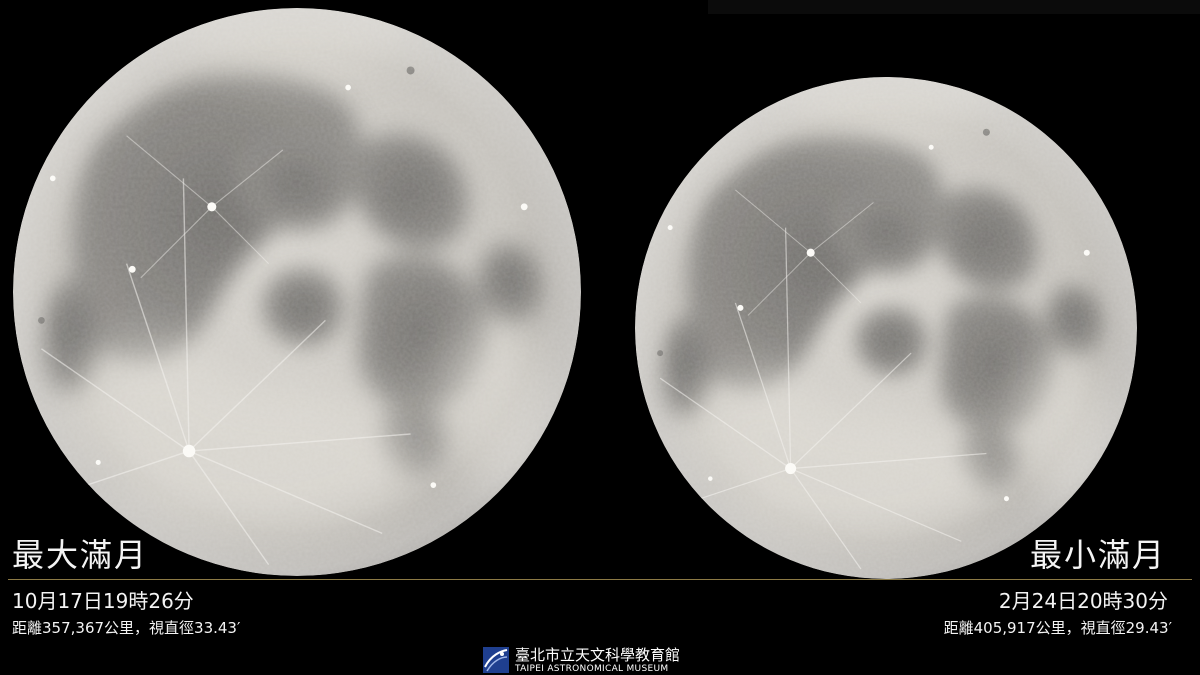 The width and height of the screenshot is (1200, 675). I want to click on caption-divider, so click(600, 579).